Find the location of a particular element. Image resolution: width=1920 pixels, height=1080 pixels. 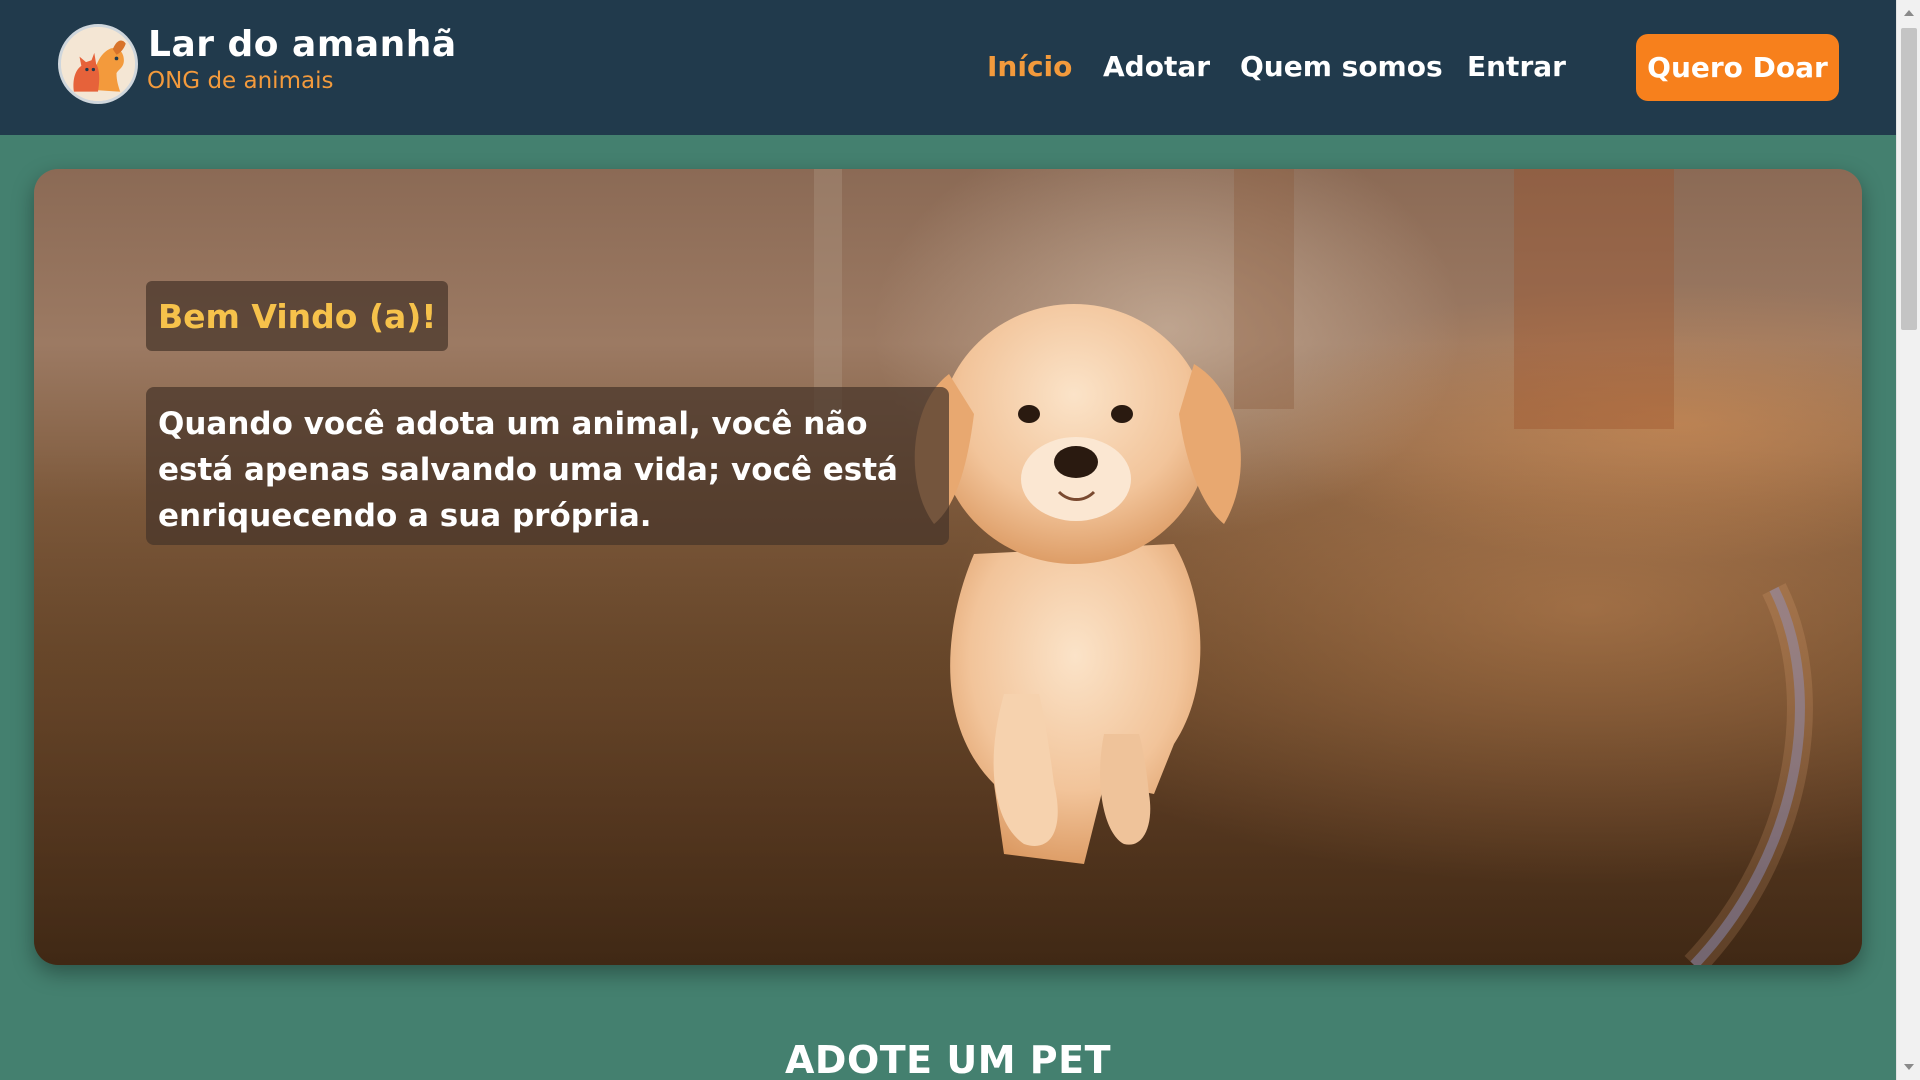

brand-subtitle: ONG de animais is located at coordinates (240, 81).